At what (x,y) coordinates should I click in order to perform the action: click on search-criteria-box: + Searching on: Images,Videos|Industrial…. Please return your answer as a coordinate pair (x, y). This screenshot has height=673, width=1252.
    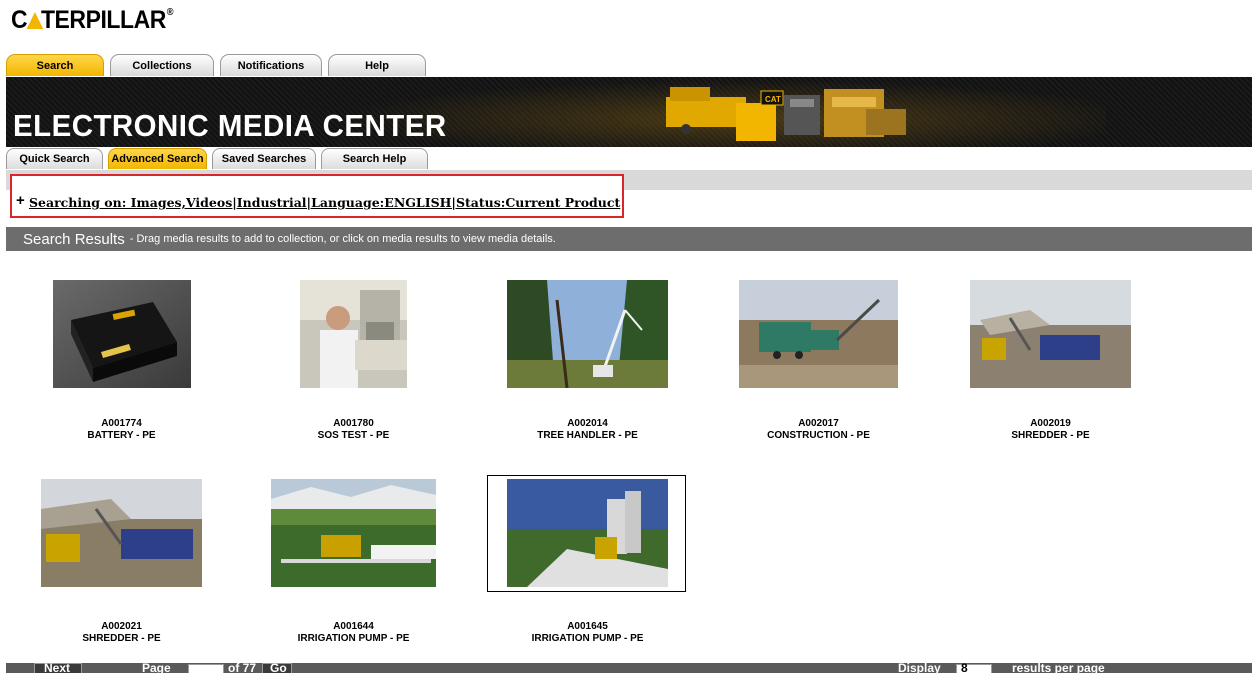
    Looking at the image, I should click on (317, 196).